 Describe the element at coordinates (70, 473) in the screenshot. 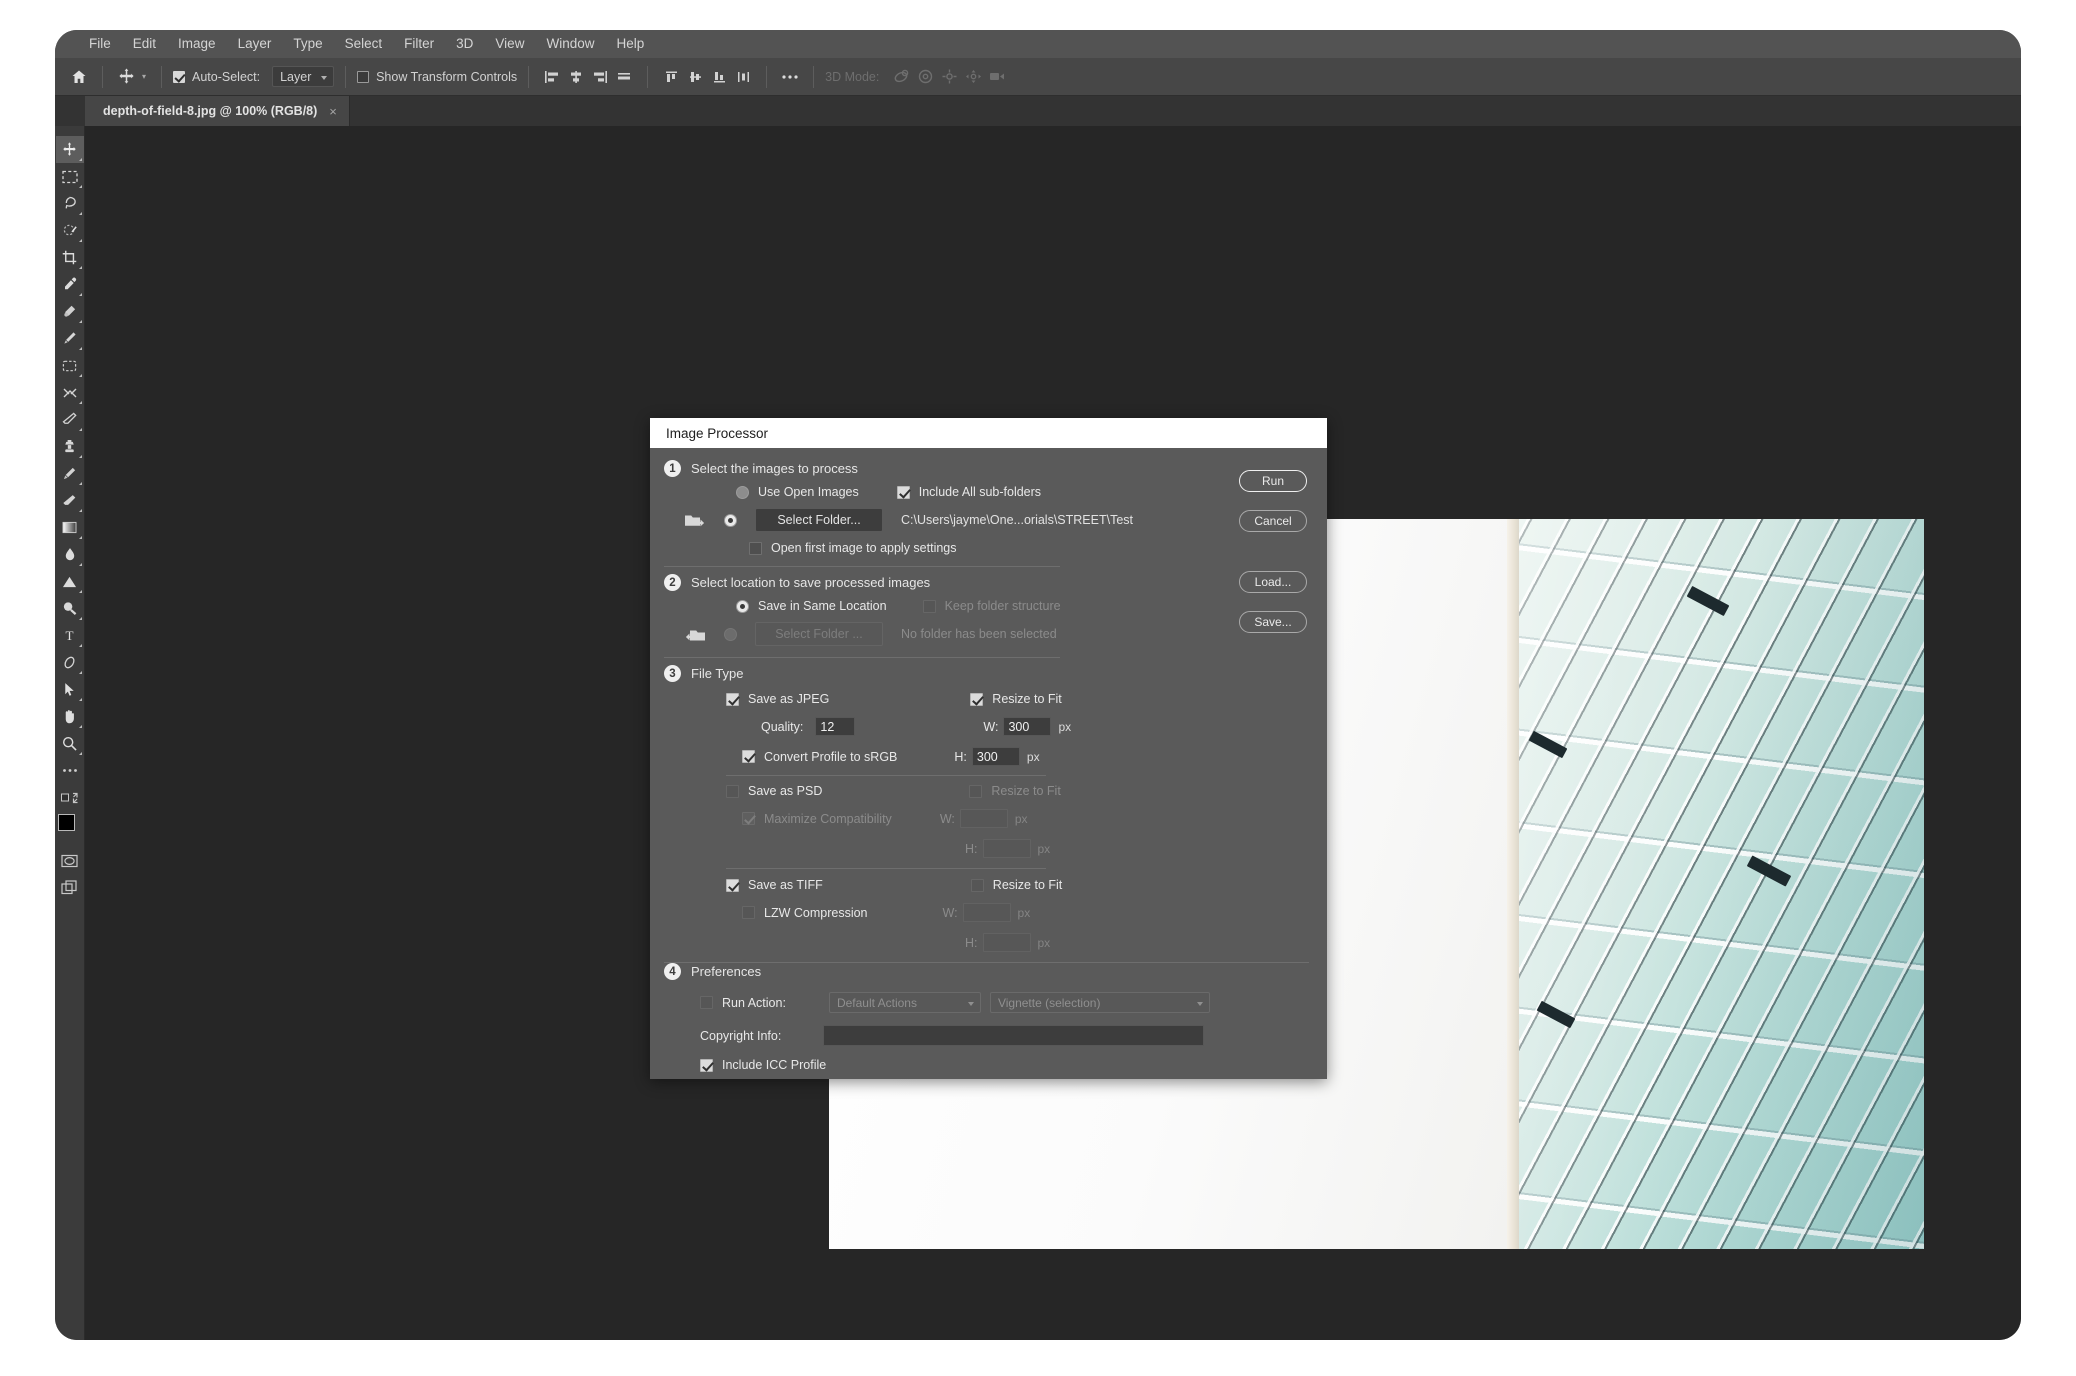

I see `history-brush-alt-tool` at that location.